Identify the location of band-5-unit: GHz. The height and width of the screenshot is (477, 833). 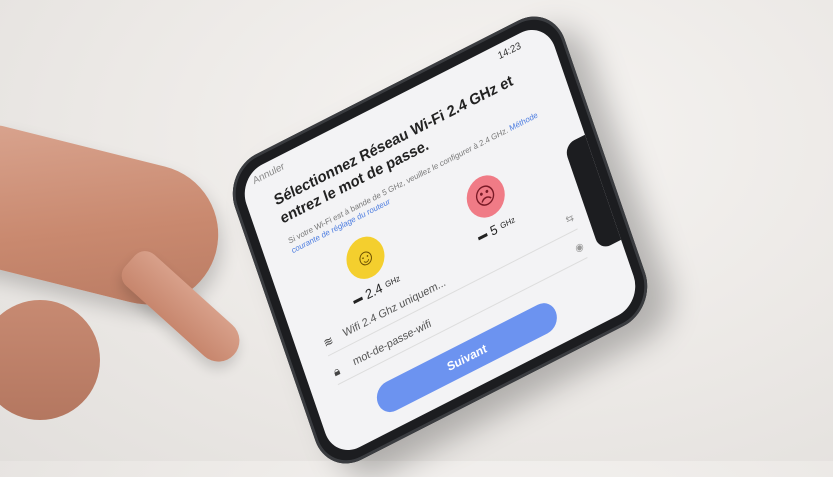
(508, 222).